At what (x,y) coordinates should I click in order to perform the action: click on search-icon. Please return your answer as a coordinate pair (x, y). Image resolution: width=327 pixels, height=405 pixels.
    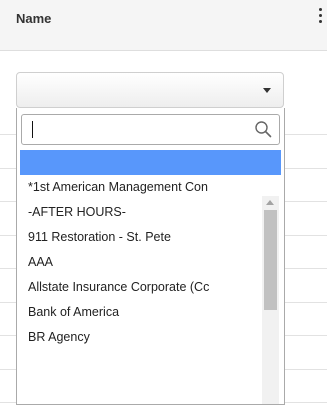
    Looking at the image, I should click on (263, 129).